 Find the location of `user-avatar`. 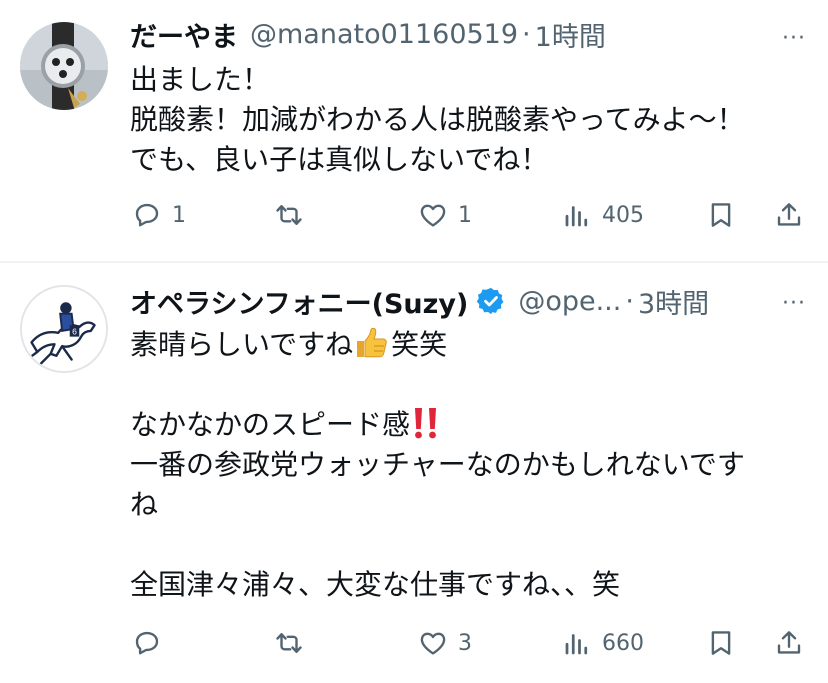

user-avatar is located at coordinates (64, 66).